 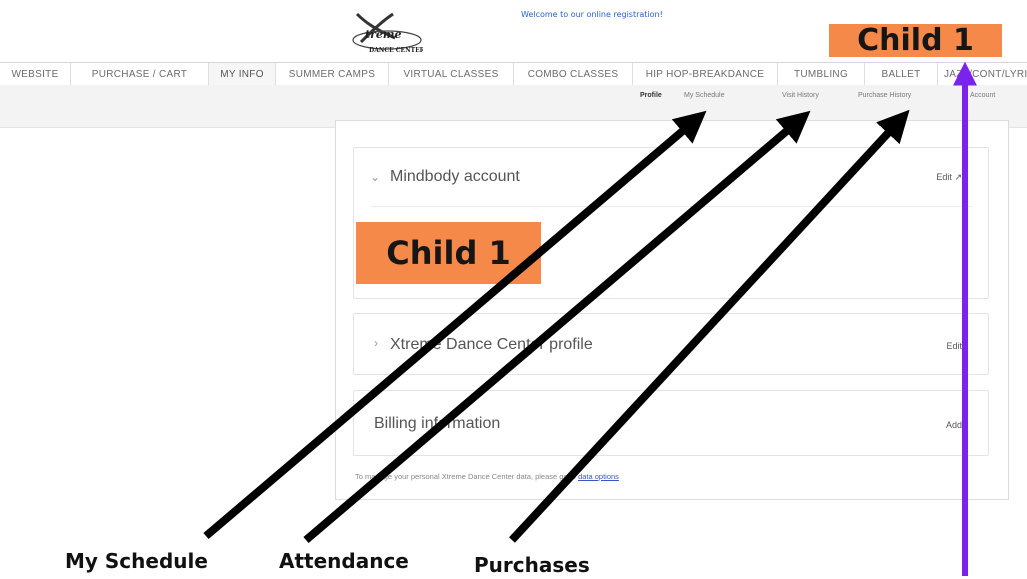 What do you see at coordinates (344, 561) in the screenshot?
I see `caption-attendance: Attendance` at bounding box center [344, 561].